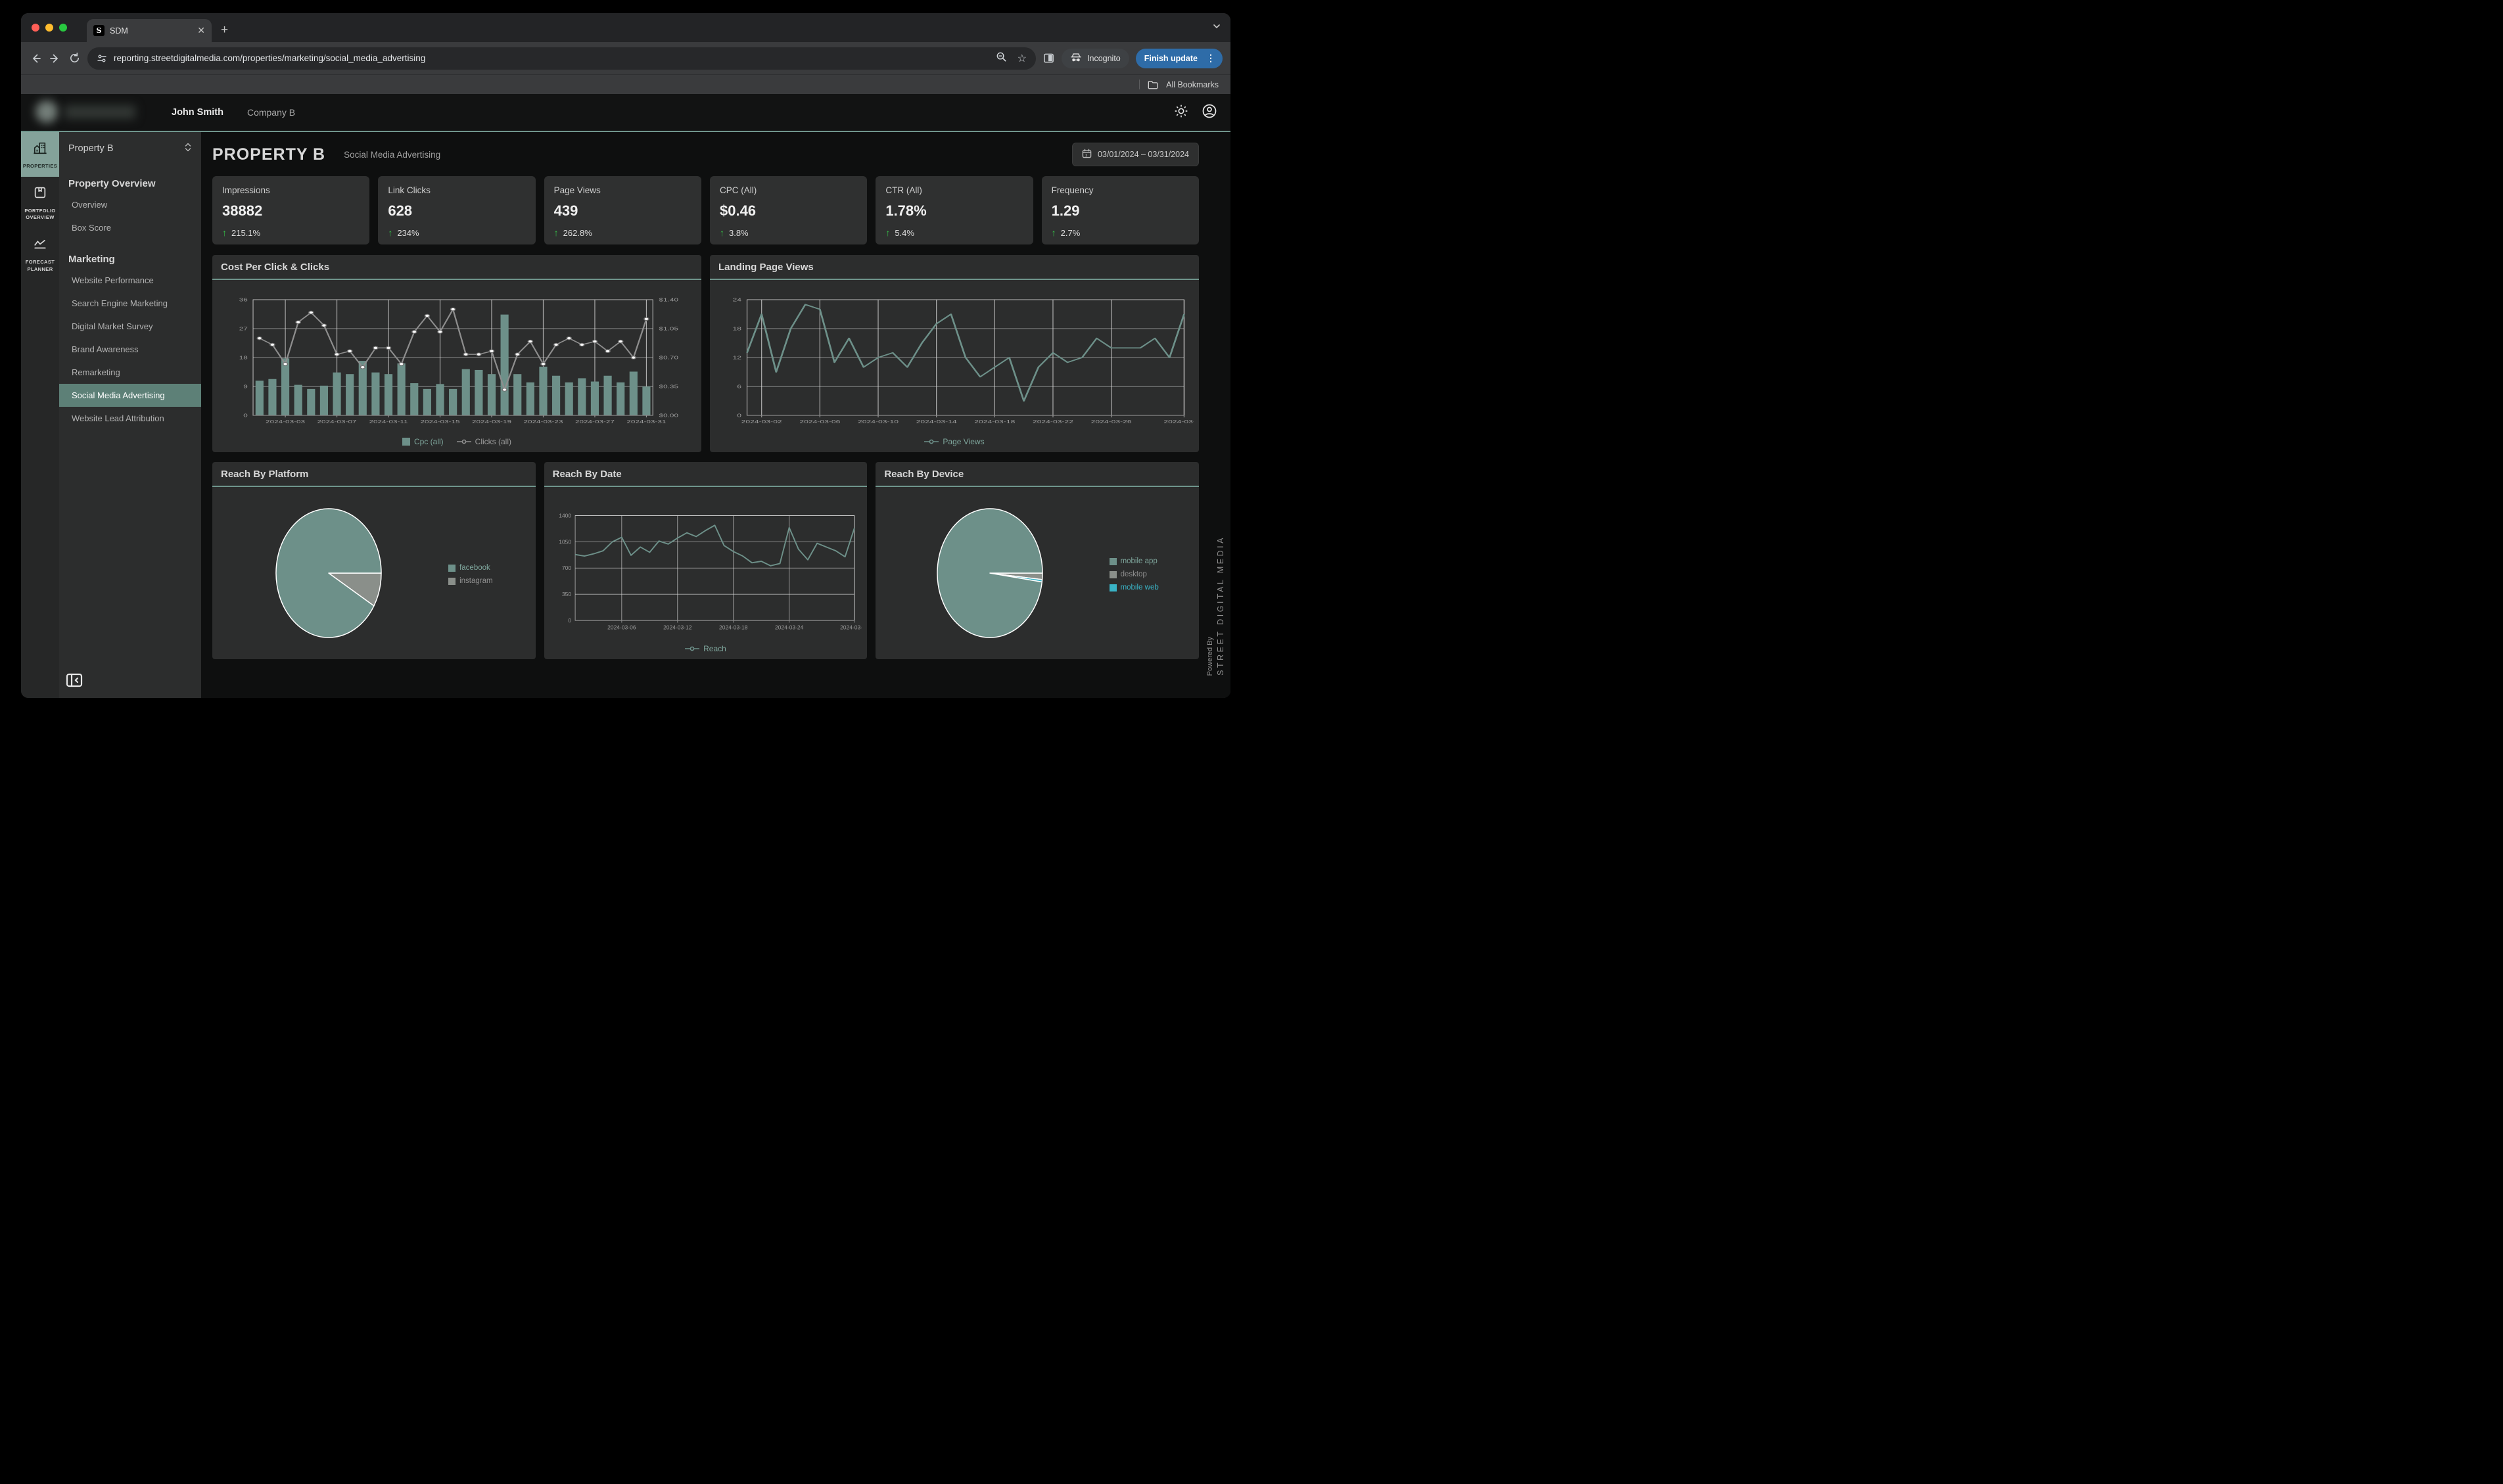 This screenshot has height=1484, width=2503. What do you see at coordinates (625, 84) in the screenshot?
I see `bookmarks-bar: All Bookmarks` at bounding box center [625, 84].